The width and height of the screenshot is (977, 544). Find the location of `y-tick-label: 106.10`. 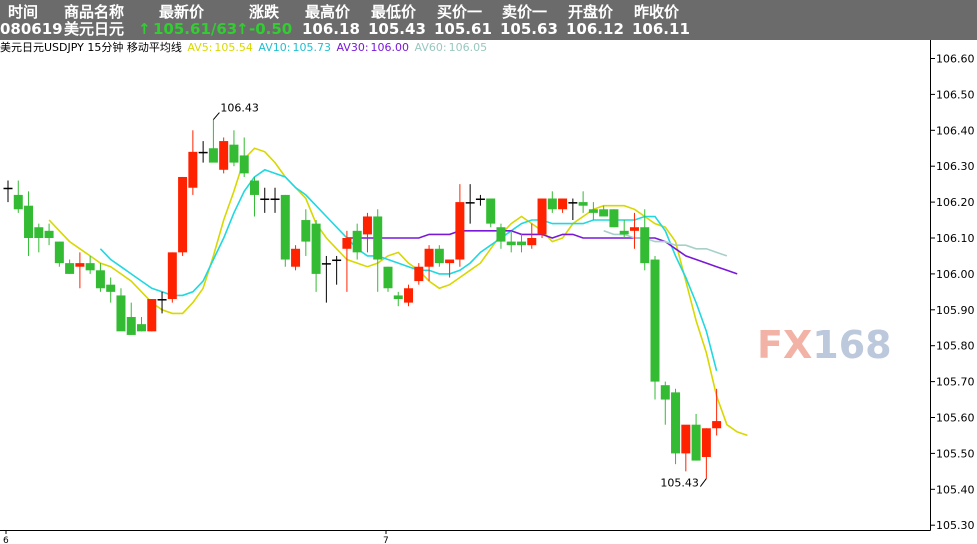

y-tick-label: 106.10 is located at coordinates (955, 238).